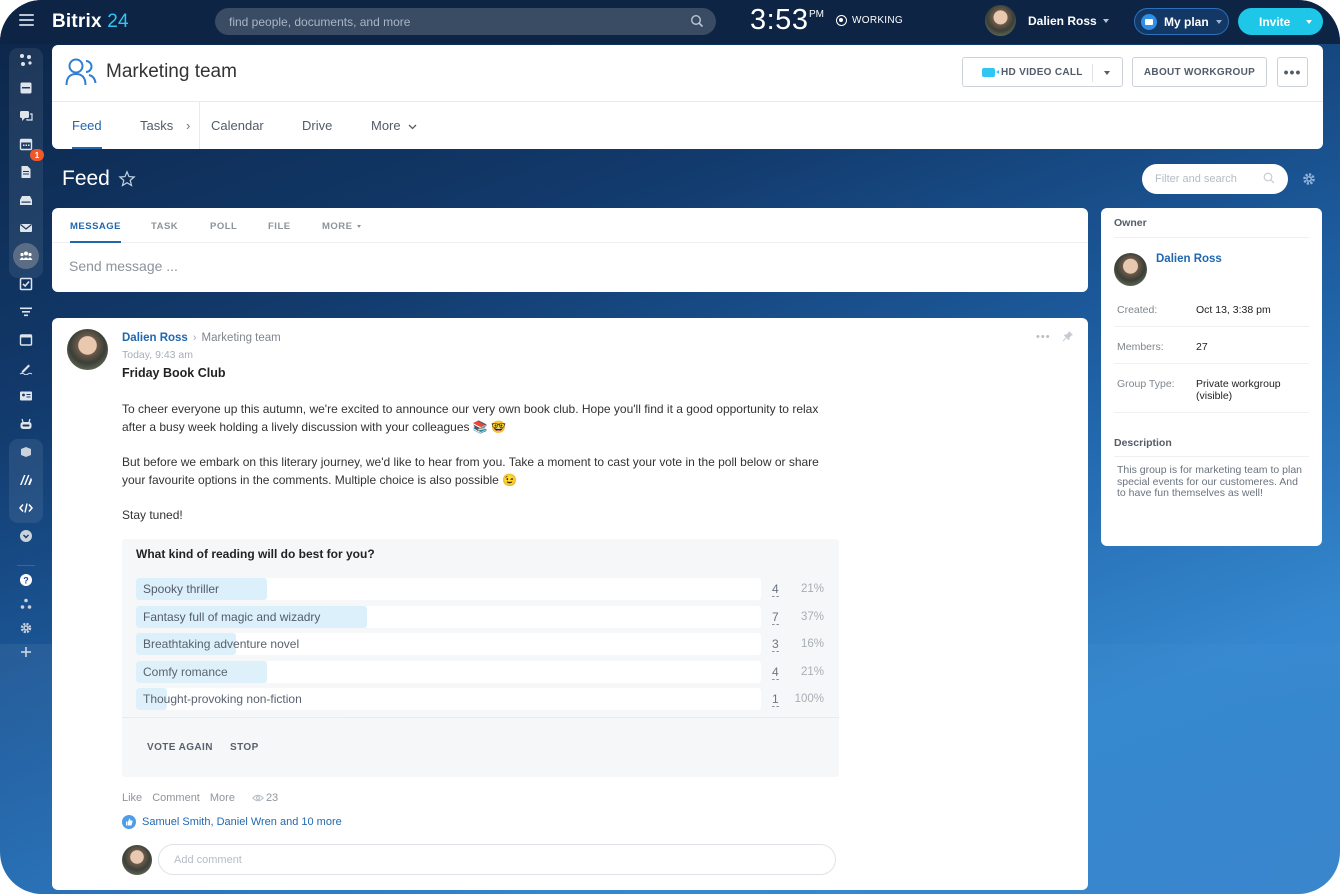  What do you see at coordinates (156, 125) in the screenshot?
I see `tab-tasks: Tasks` at bounding box center [156, 125].